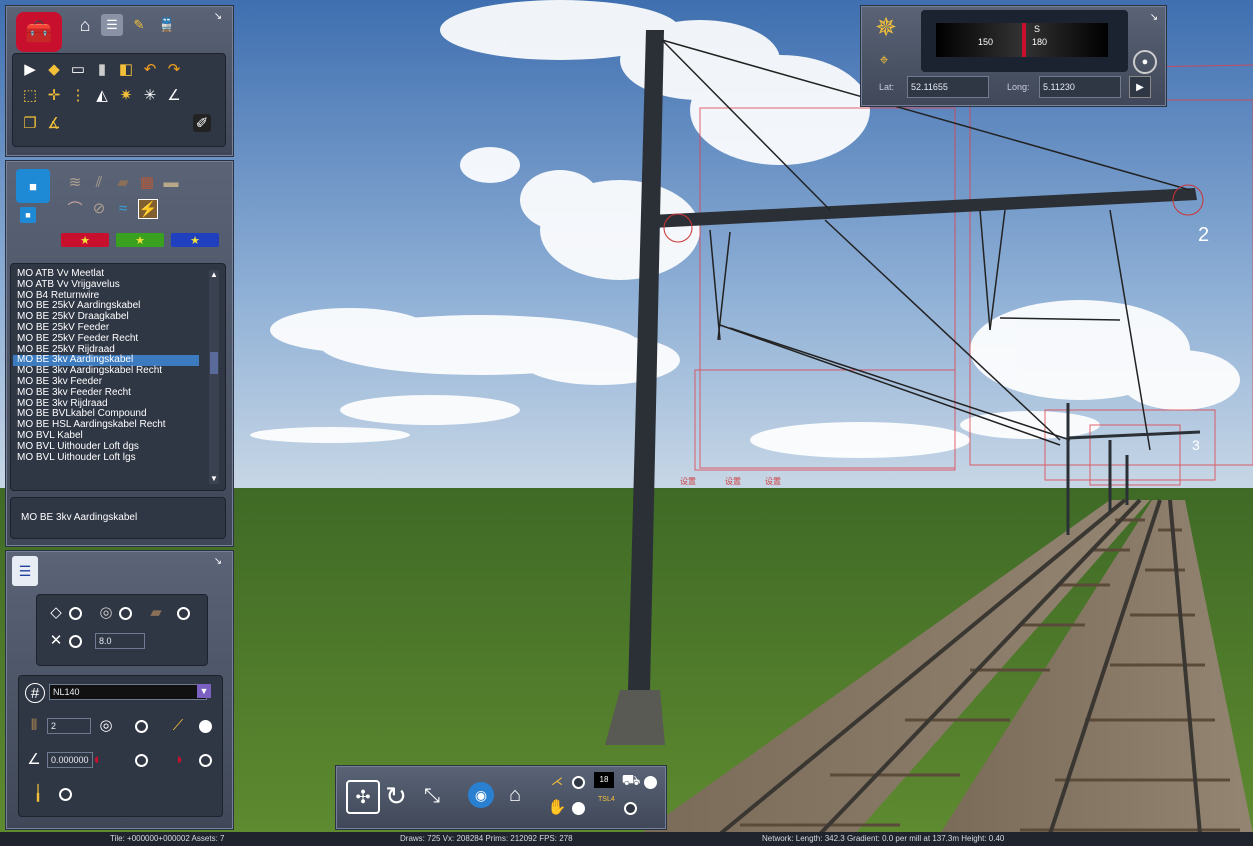 This screenshot has width=1253, height=846. I want to click on list-item: MO BE 25kV Feeder Recht, so click(106, 339).